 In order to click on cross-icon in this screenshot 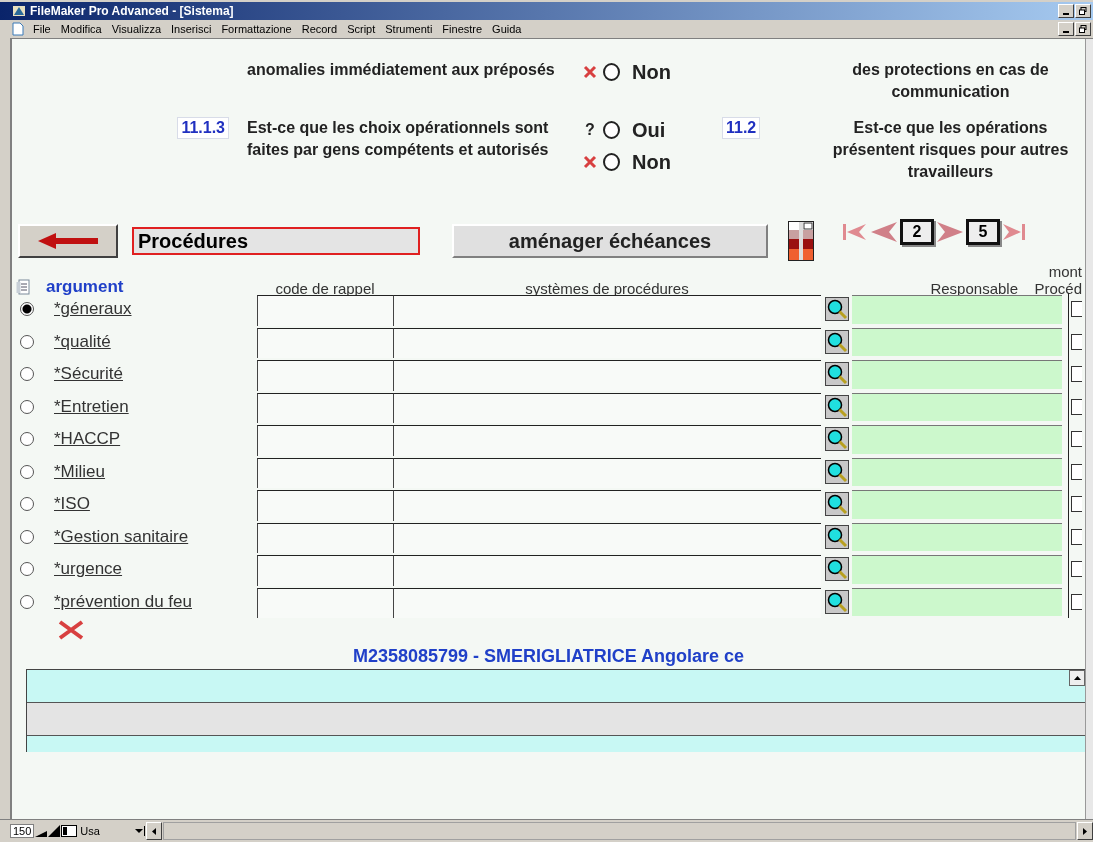, I will do `click(71, 630)`.